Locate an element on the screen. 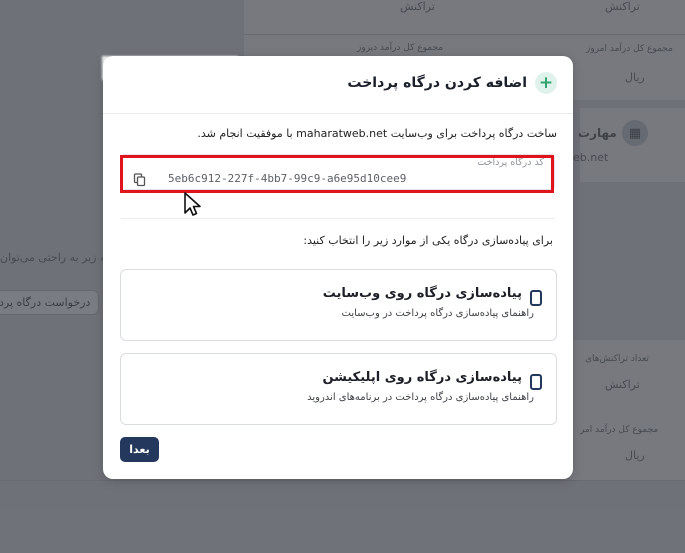  option-application-title: پیاده‌سازی درگاه روی اپلیکیشن is located at coordinates (422, 377).